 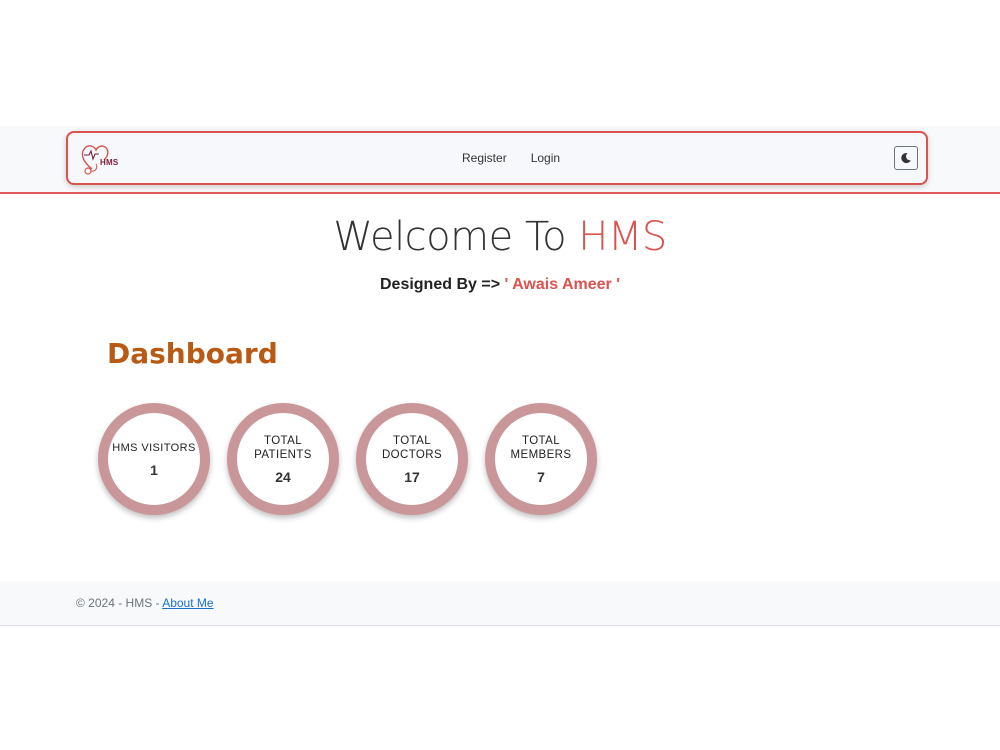 I want to click on designer-name: ' Awais Ameer ', so click(x=562, y=284).